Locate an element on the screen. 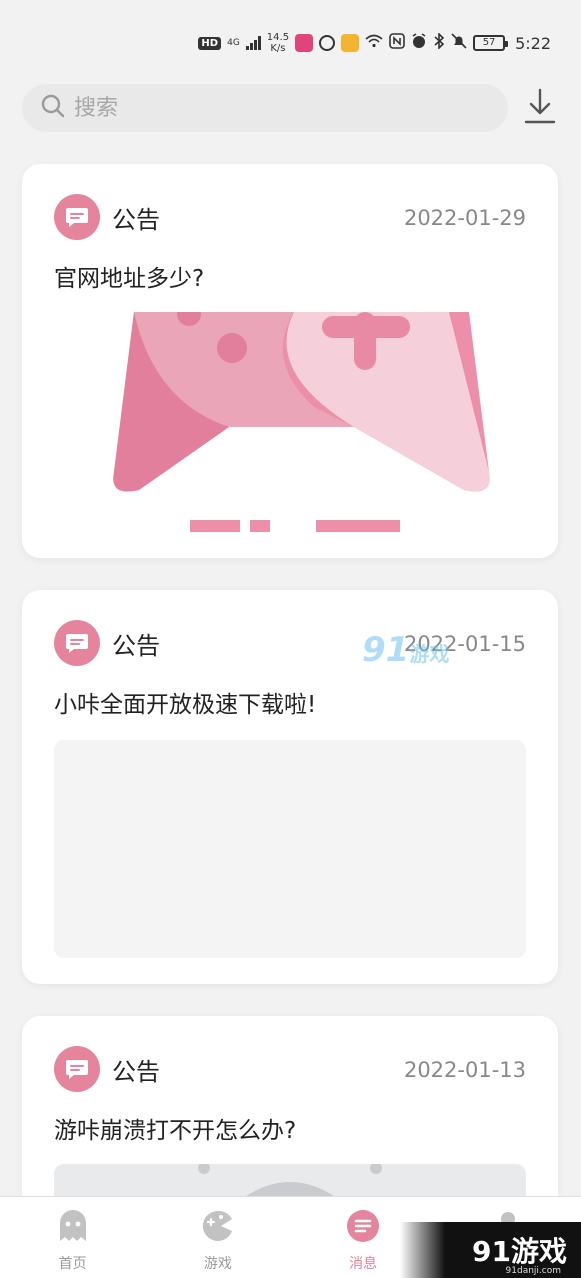  card-title: 官网地址多少? is located at coordinates (129, 279).